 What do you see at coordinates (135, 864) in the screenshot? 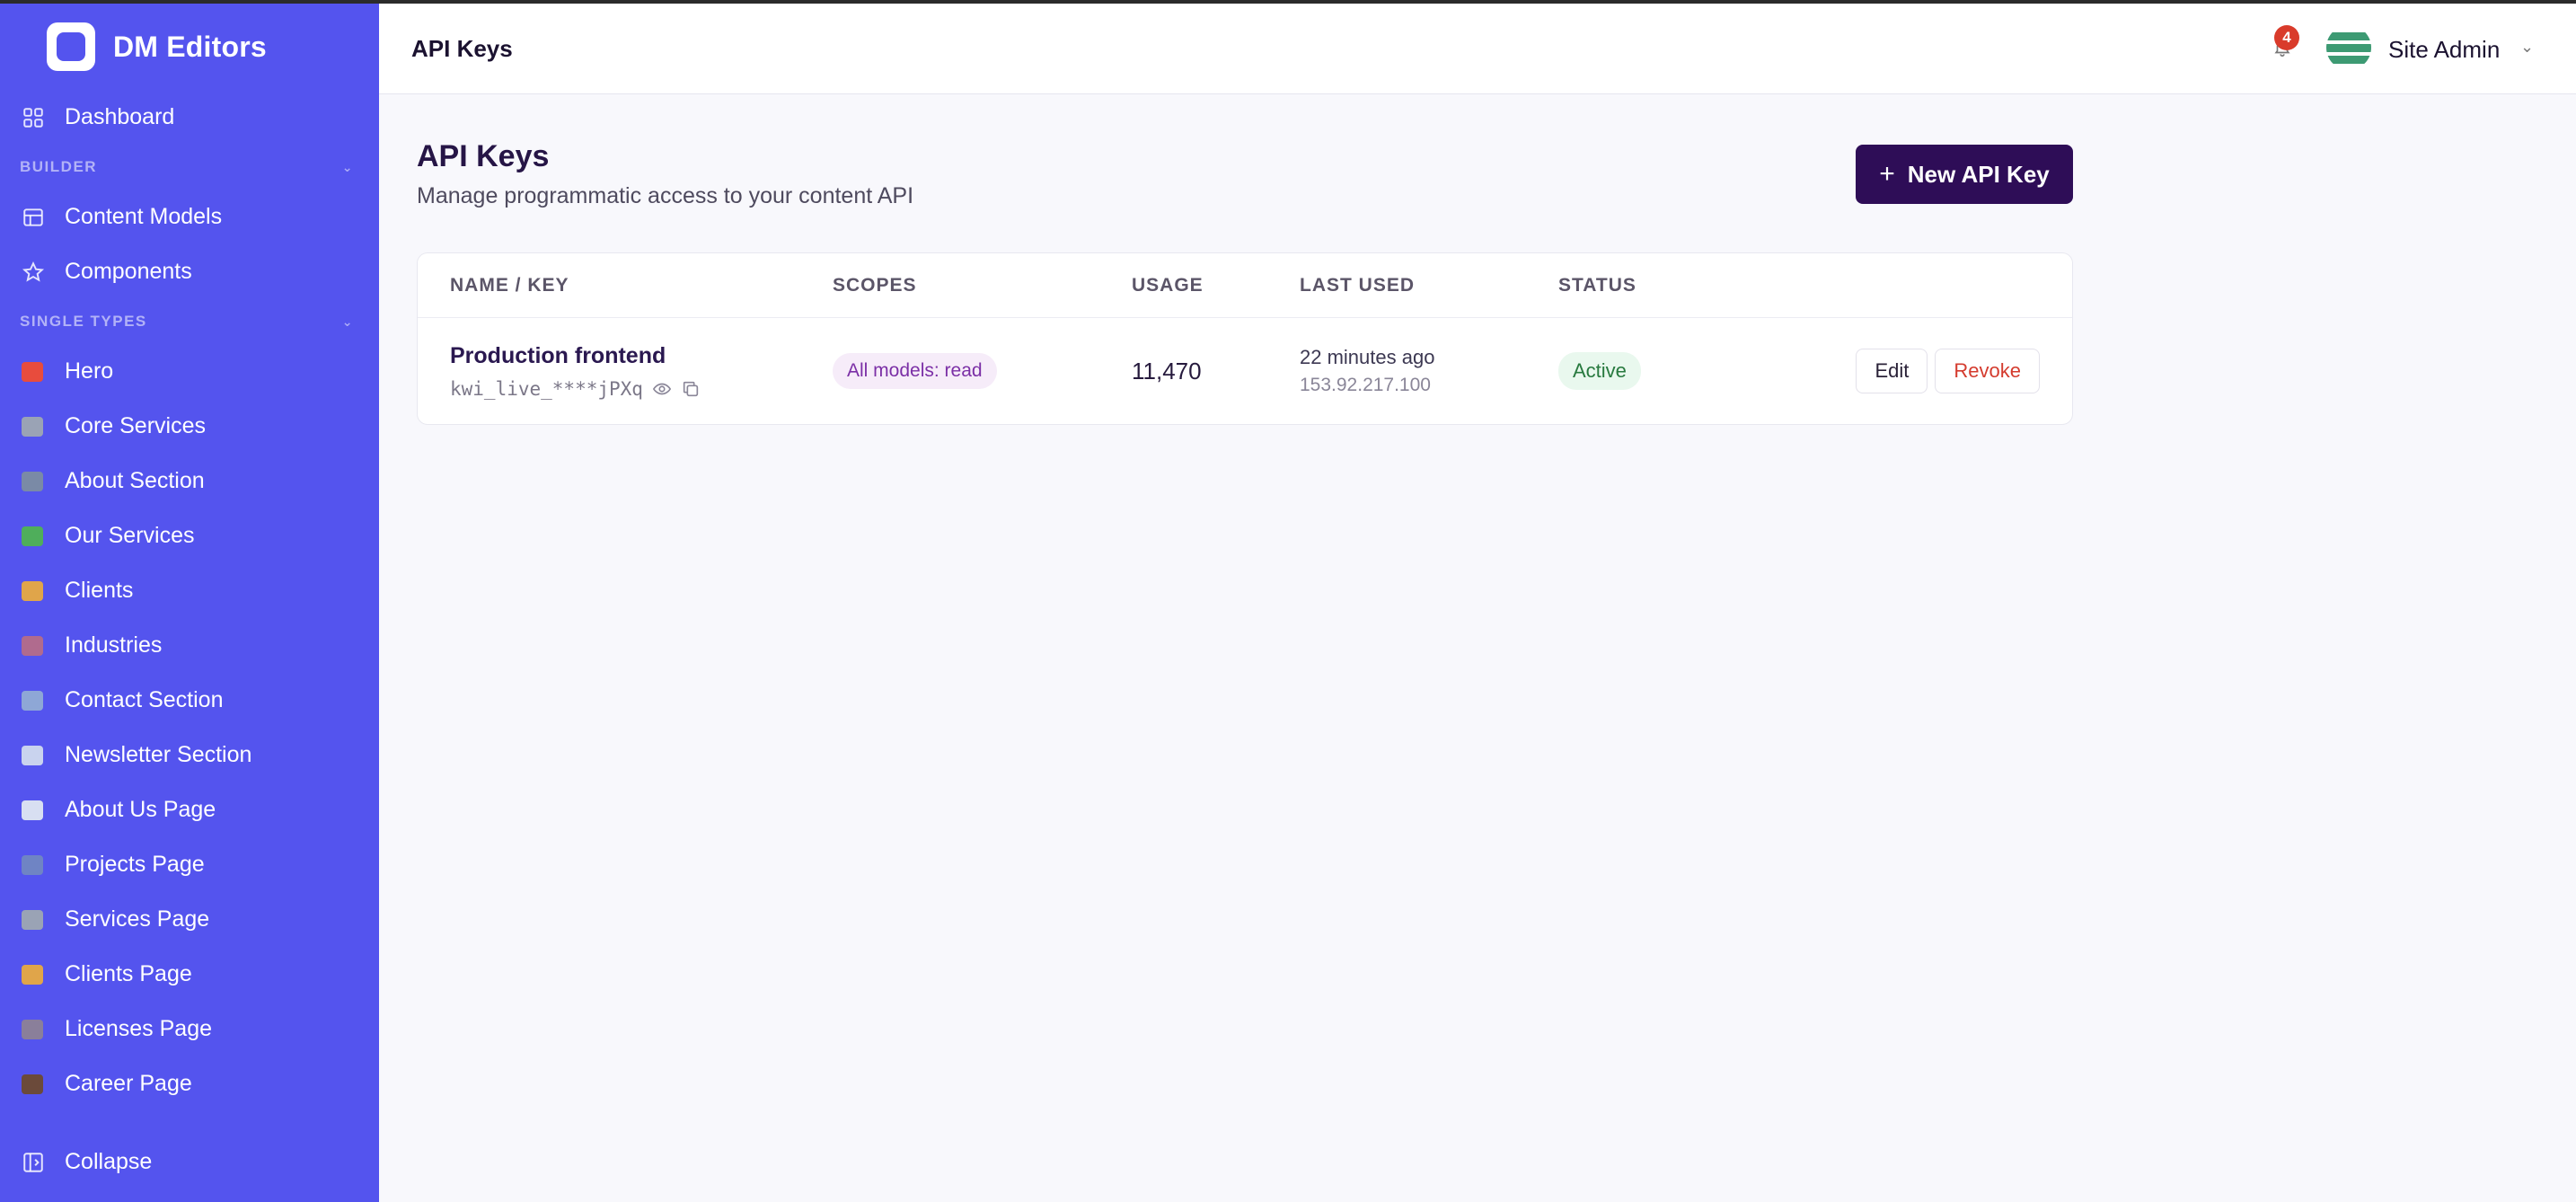
I see `sidebar-item-label: Projects Page` at bounding box center [135, 864].